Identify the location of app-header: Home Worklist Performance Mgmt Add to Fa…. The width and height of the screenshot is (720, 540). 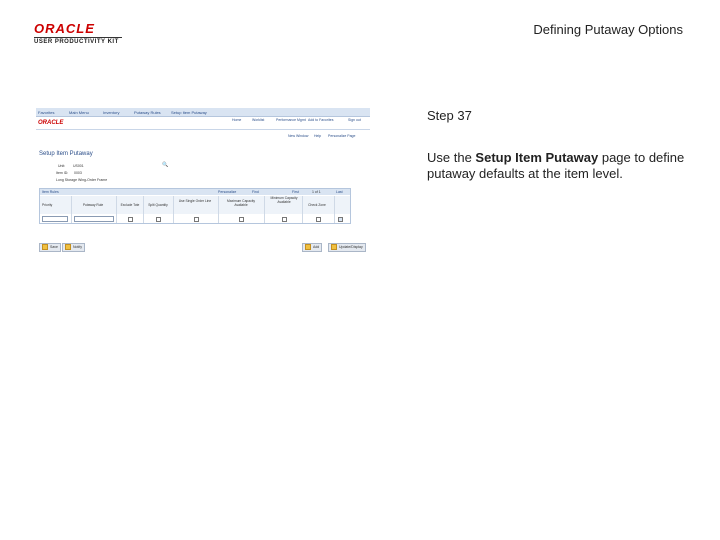
(203, 123).